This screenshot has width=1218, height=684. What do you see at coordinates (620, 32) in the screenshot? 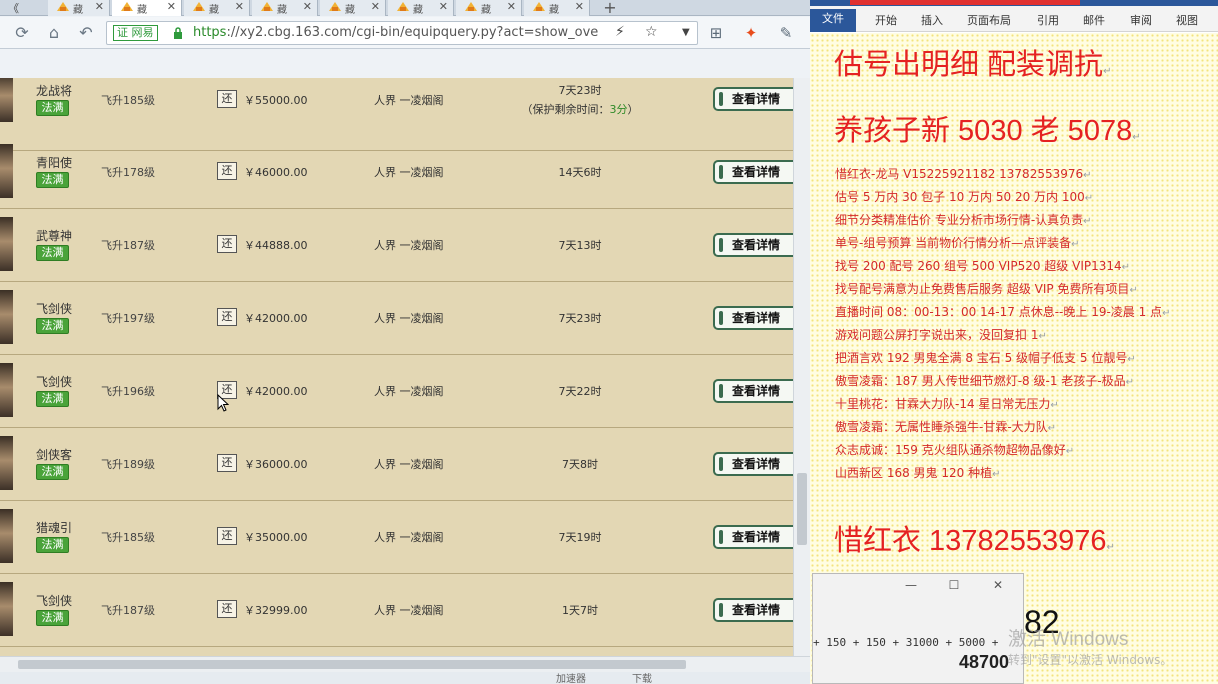
I see `lightning-icon: ⚡` at bounding box center [620, 32].